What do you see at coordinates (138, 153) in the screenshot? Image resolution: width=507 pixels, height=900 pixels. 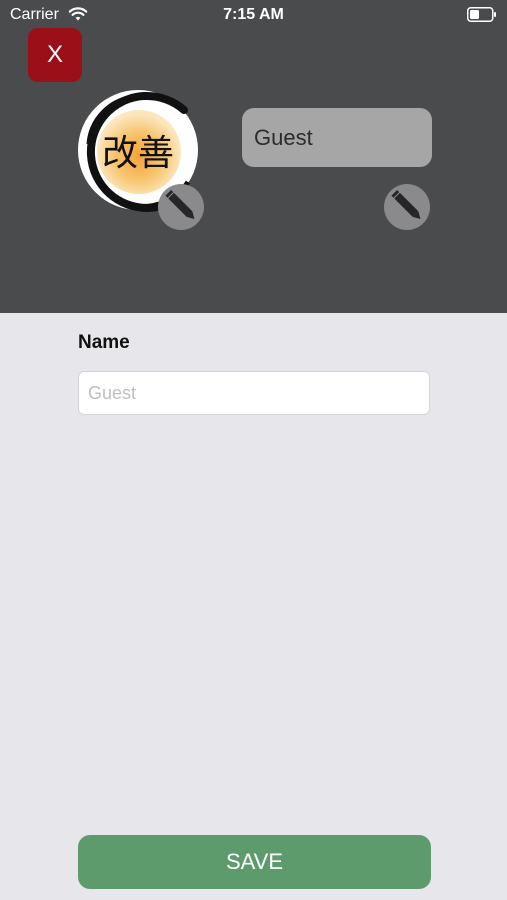 I see `avatar-kanji: 改善` at bounding box center [138, 153].